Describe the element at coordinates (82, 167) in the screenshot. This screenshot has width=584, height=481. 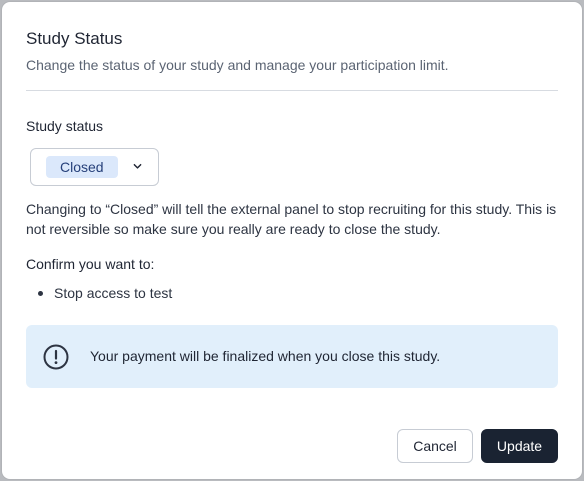
I see `status-badge: Closed` at that location.